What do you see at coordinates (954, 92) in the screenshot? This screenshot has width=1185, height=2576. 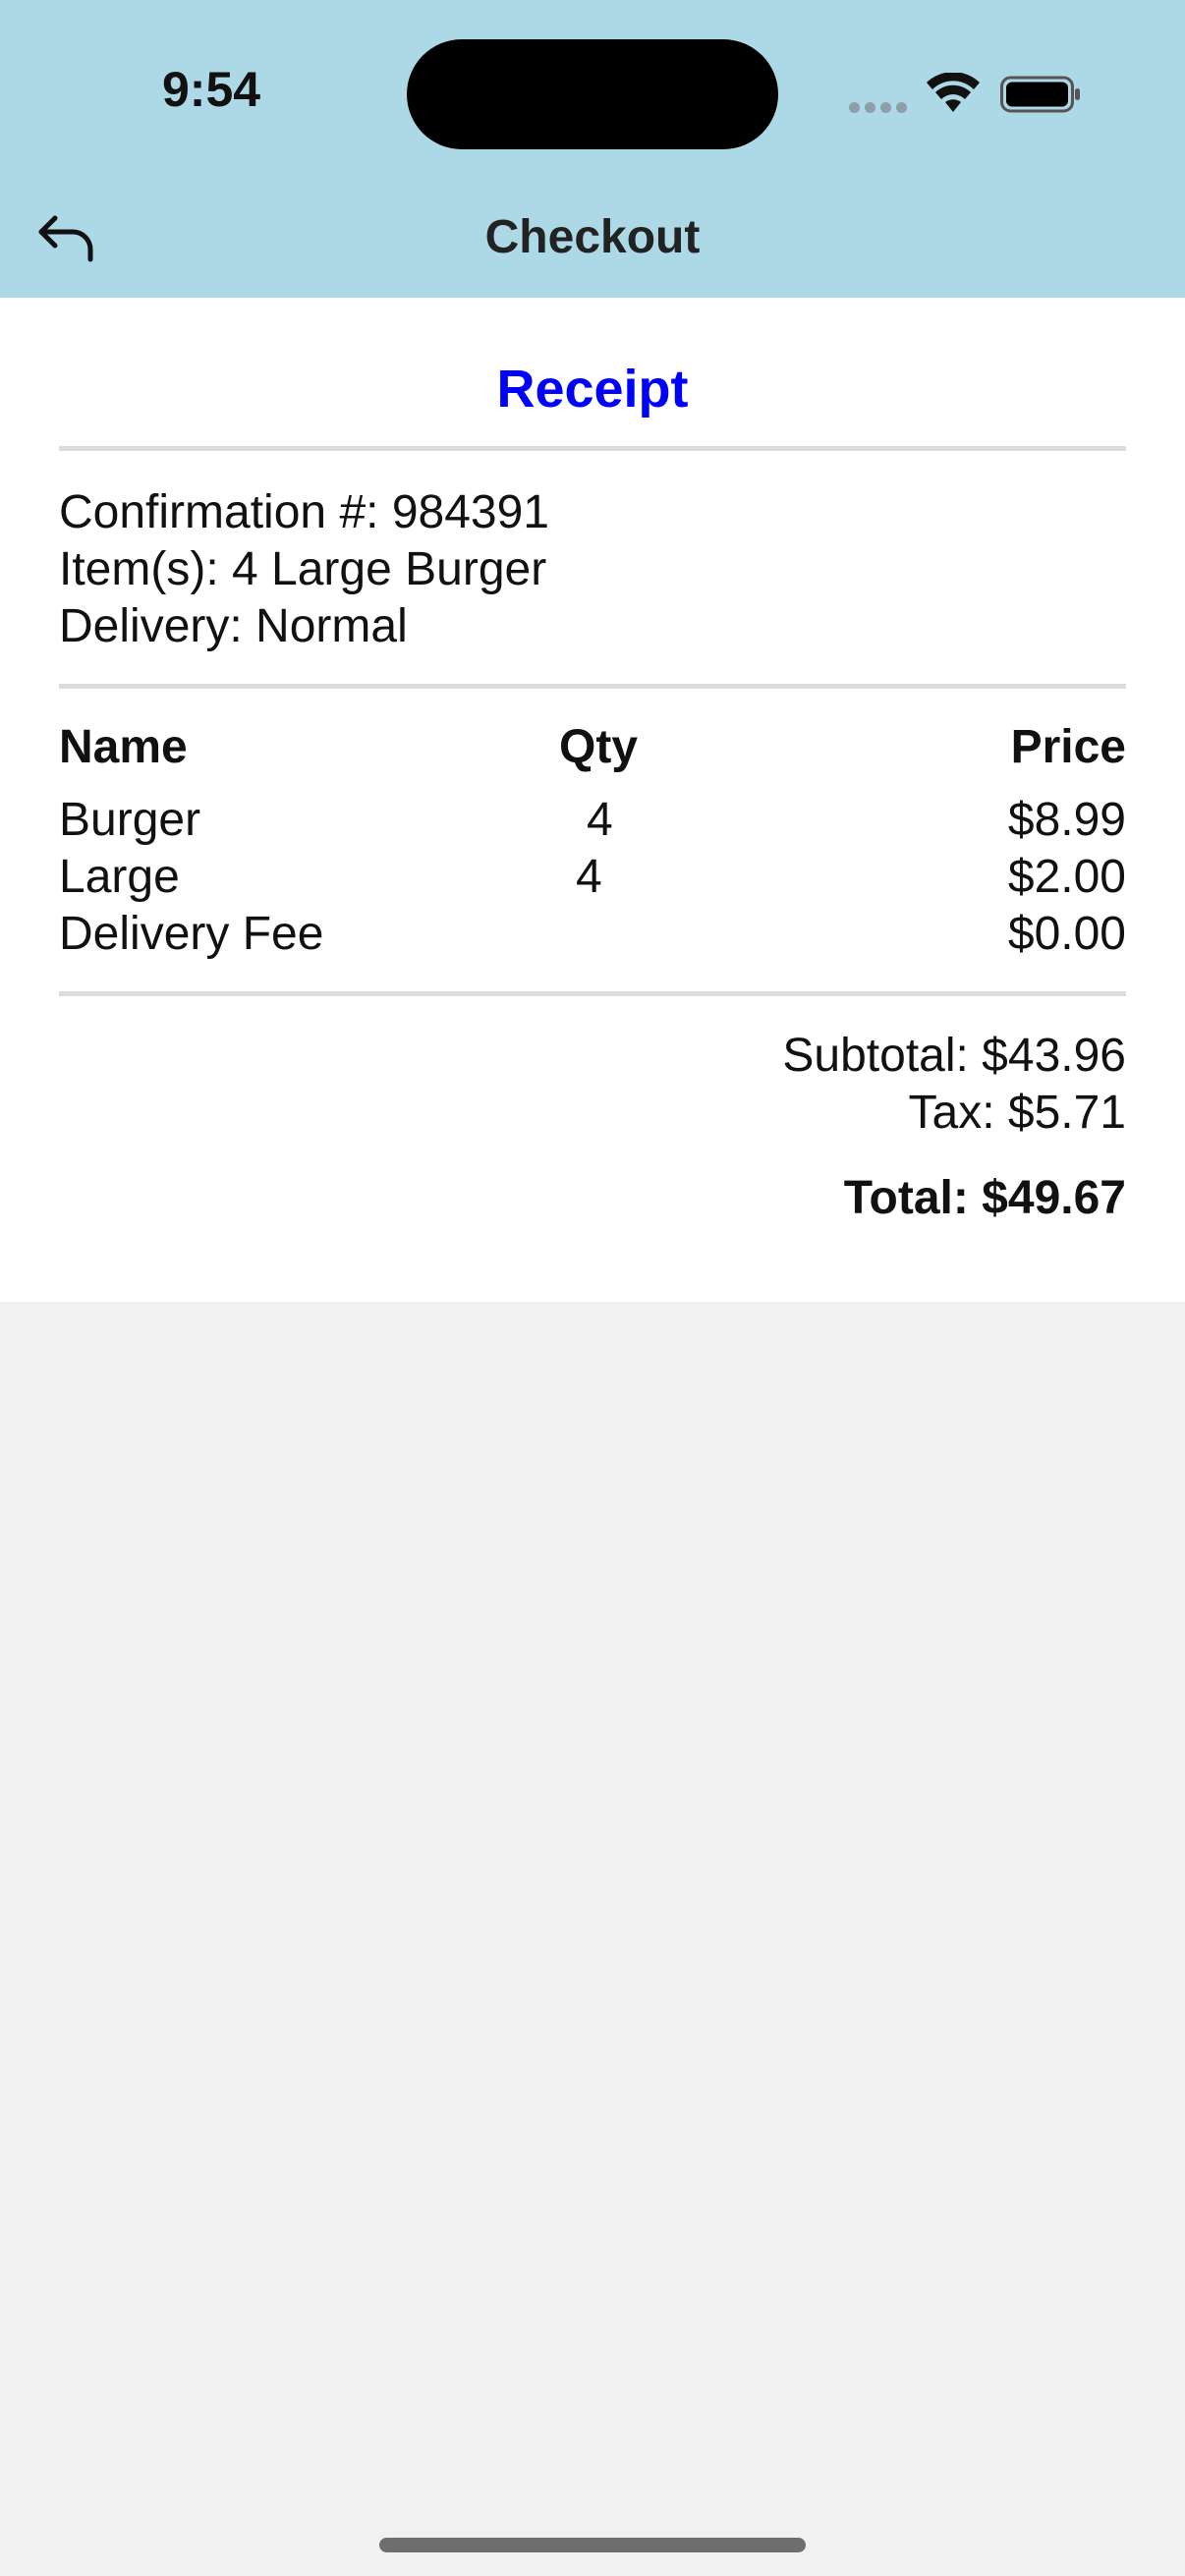 I see `wifi-icon` at bounding box center [954, 92].